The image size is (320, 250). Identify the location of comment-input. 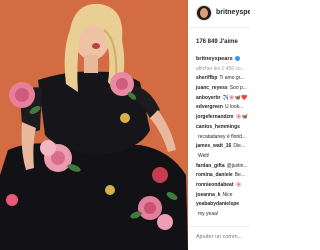
(223, 237).